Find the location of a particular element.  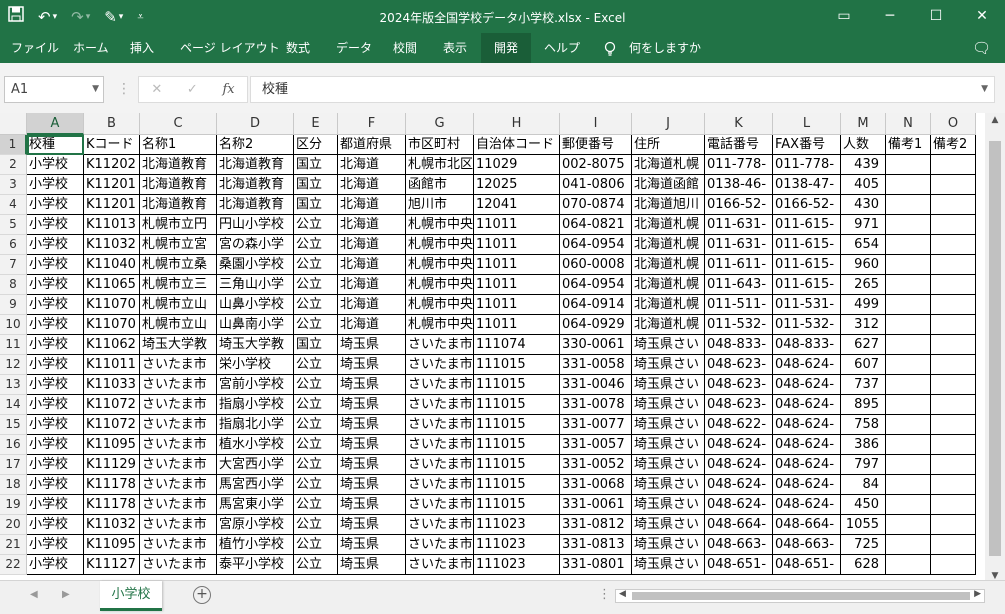

row-header-12: 12 is located at coordinates (13, 365).